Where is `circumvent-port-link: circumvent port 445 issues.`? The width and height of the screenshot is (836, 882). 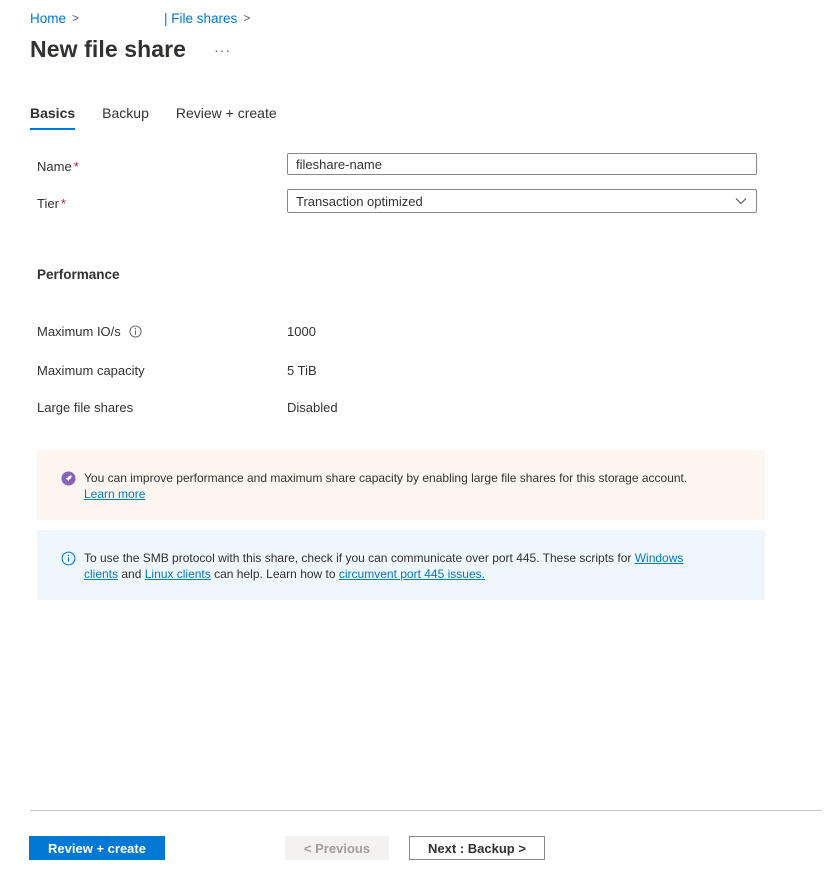 circumvent-port-link: circumvent port 445 issues. is located at coordinates (412, 574).